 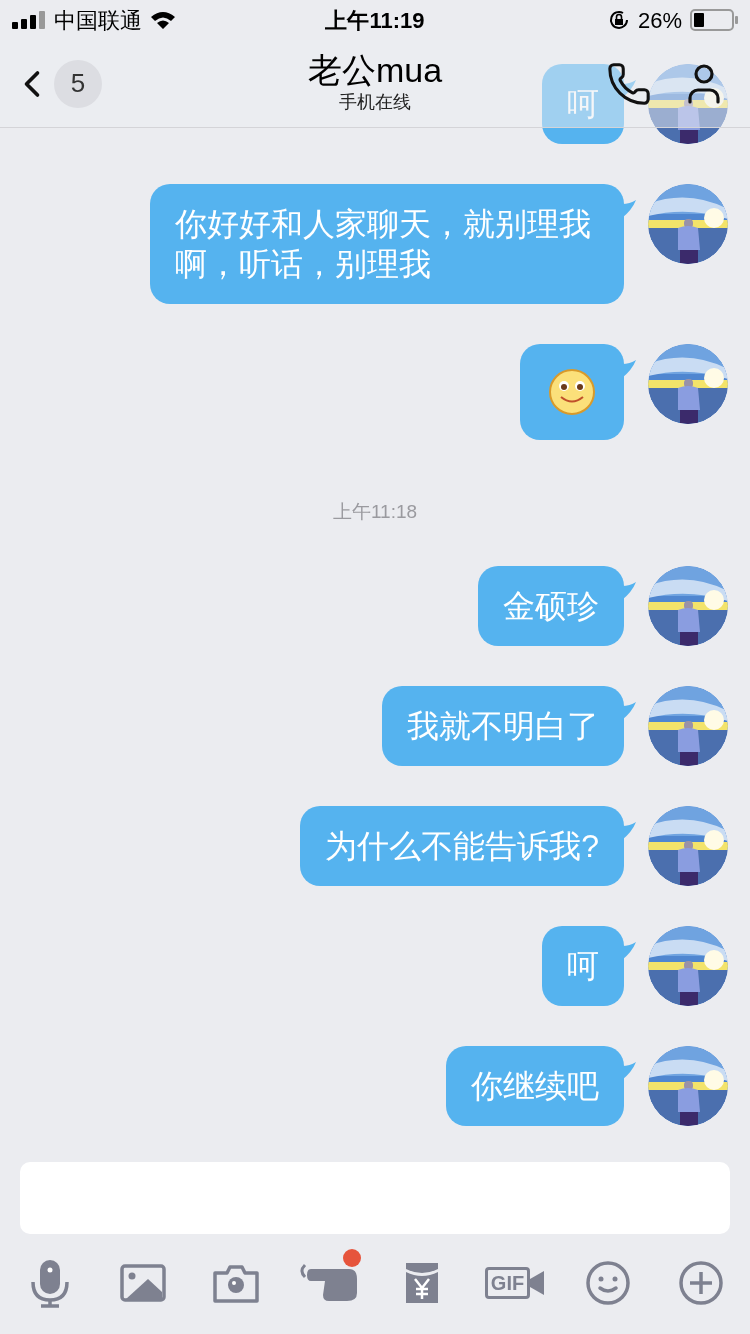 I want to click on phone-icon, so click(x=629, y=83).